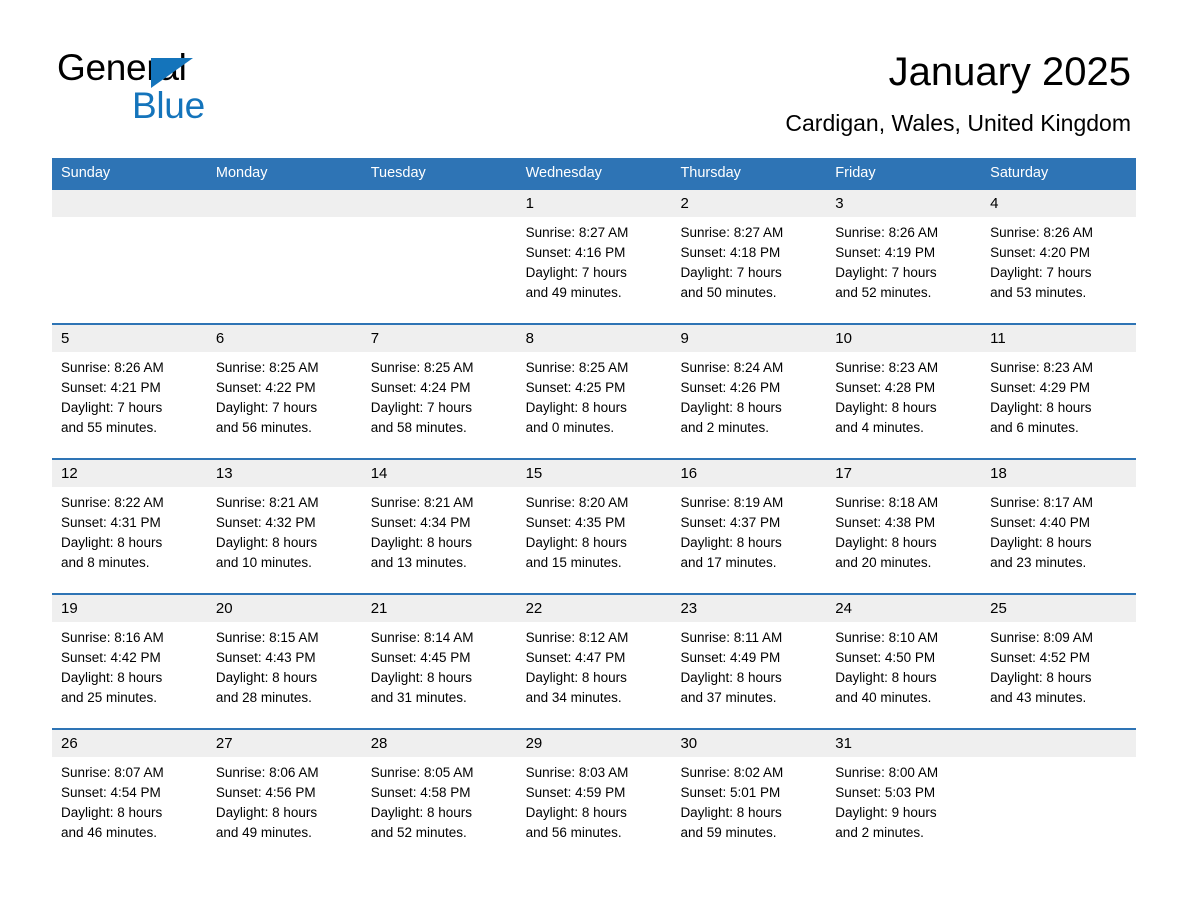 The image size is (1188, 918). I want to click on sunset-text: Sunset: 4:40 PM, so click(1040, 522).